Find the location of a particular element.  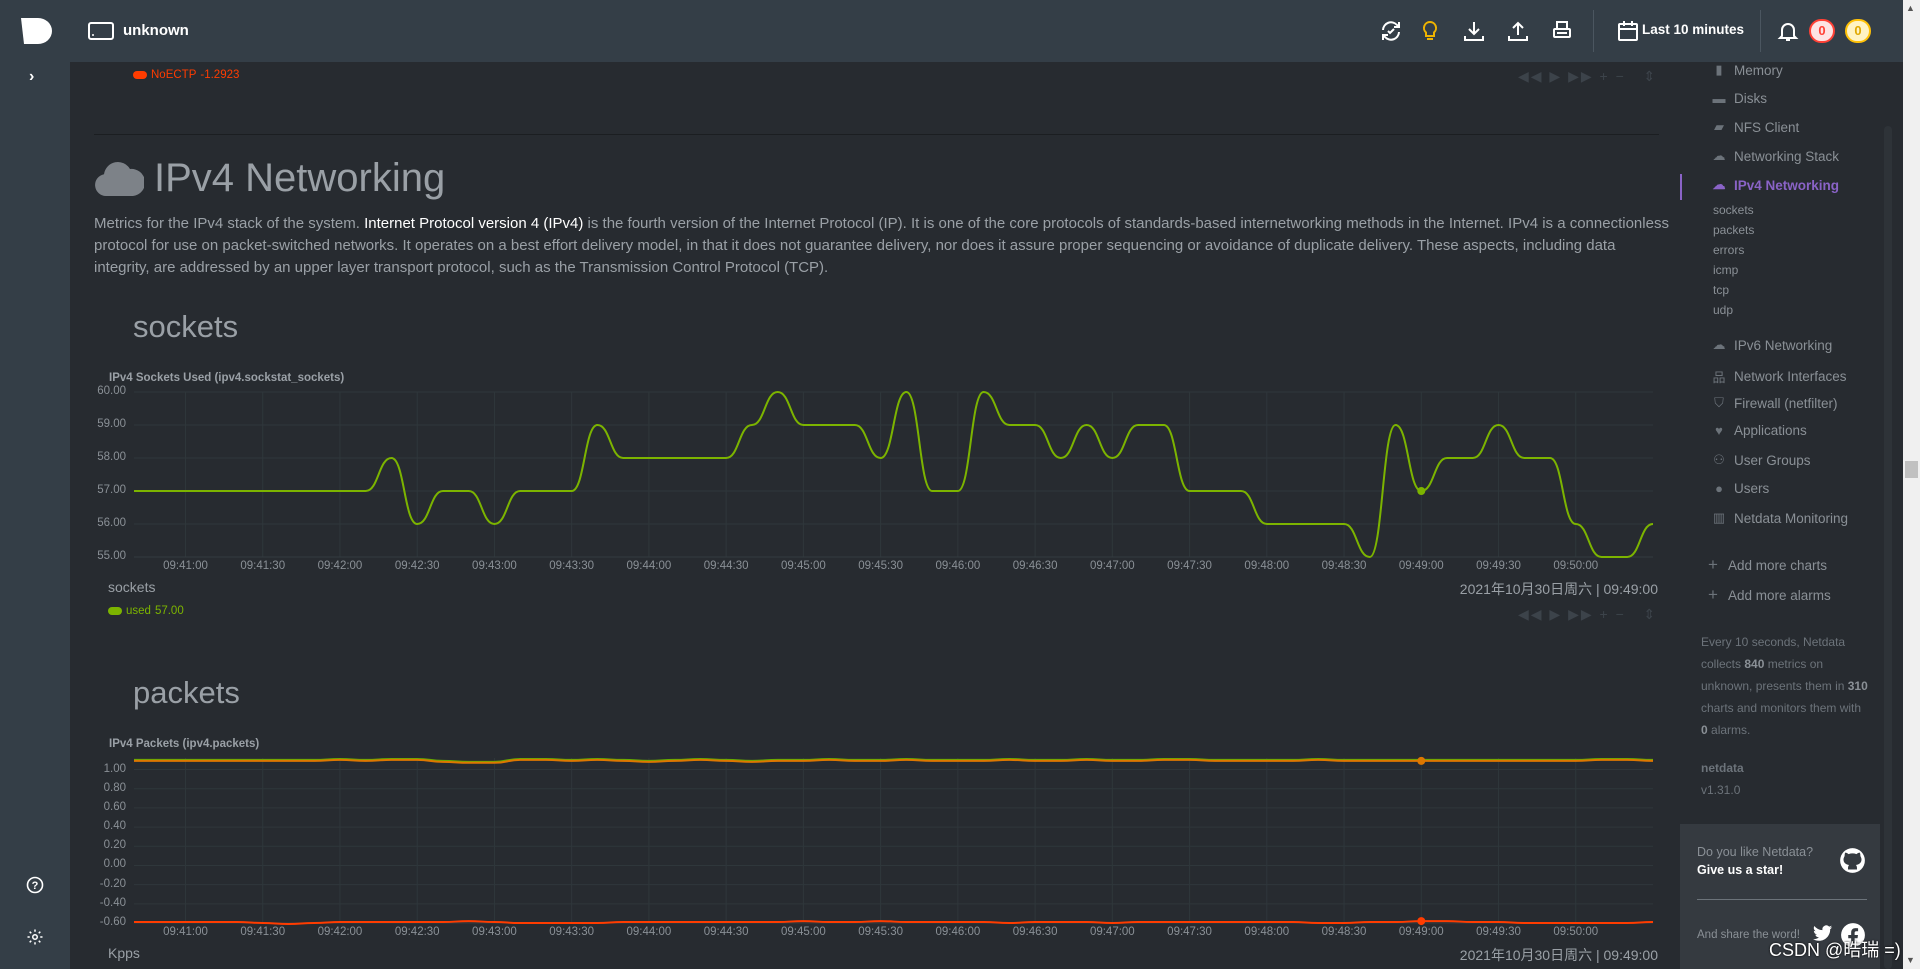

nav-item-netdata-monitoring: ▥ Netdata Monitoring is located at coordinates (1779, 518).